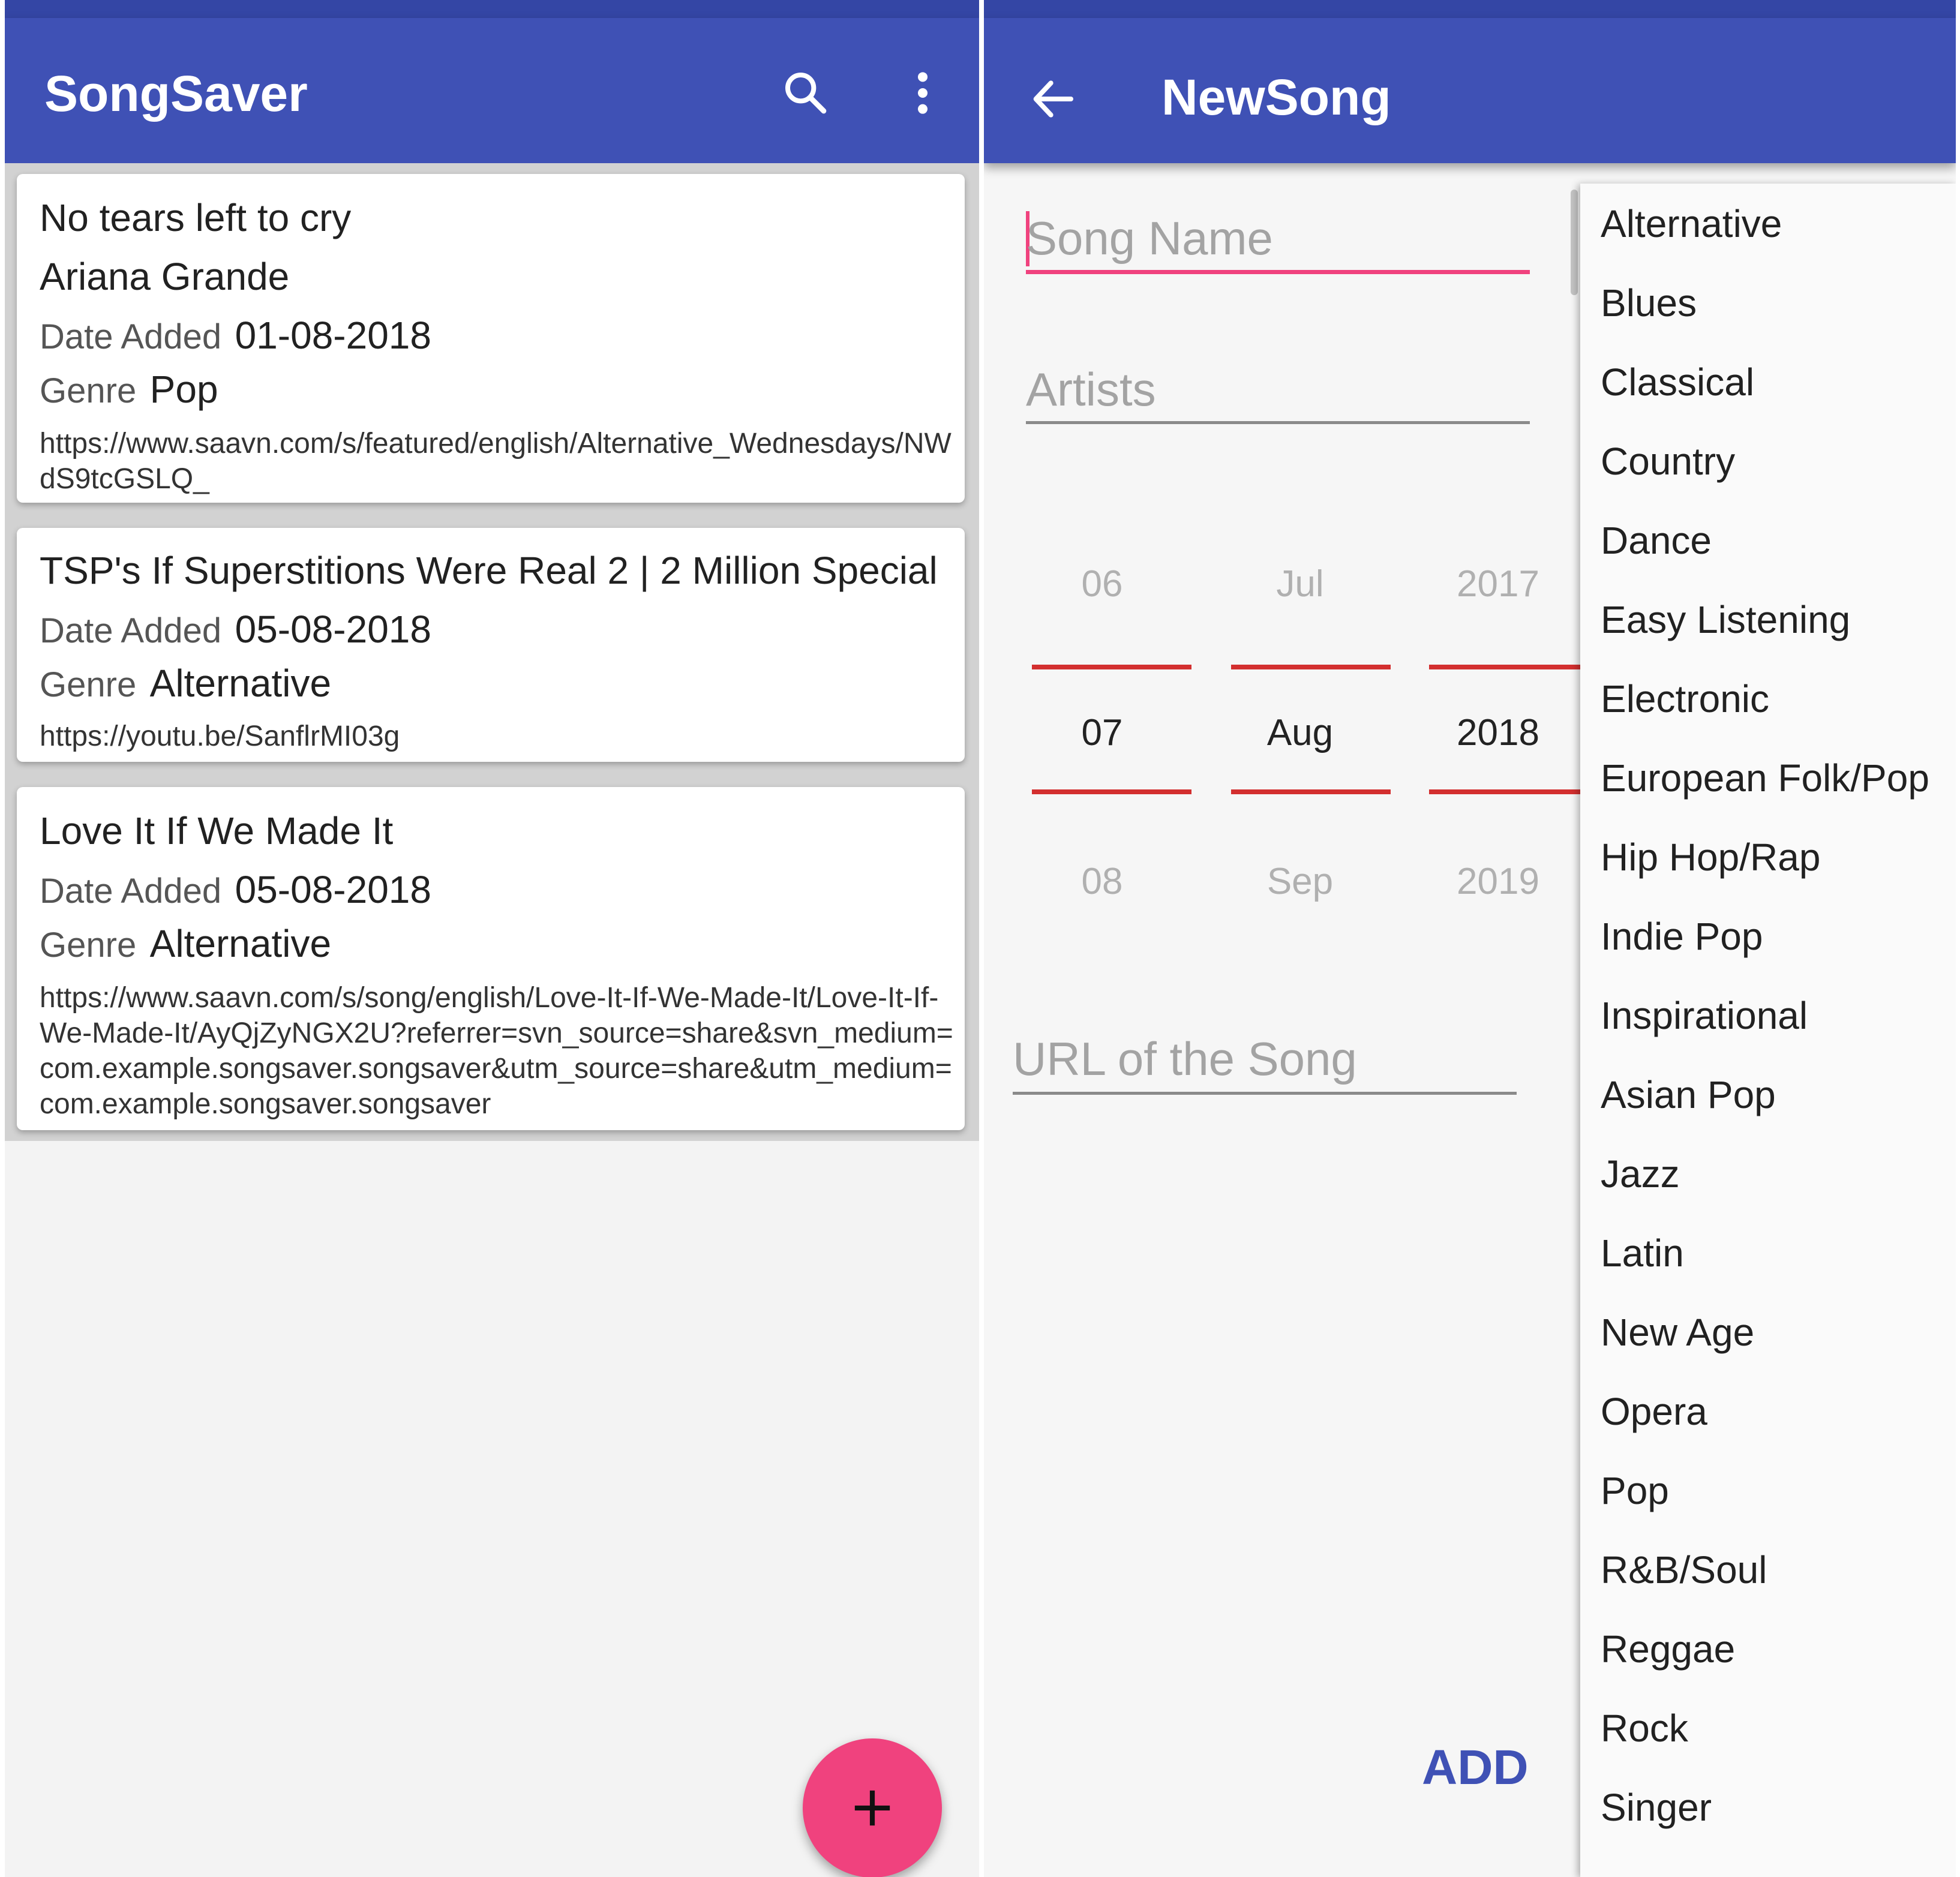 The width and height of the screenshot is (1960, 1877). I want to click on year-prev: 2017, so click(1498, 584).